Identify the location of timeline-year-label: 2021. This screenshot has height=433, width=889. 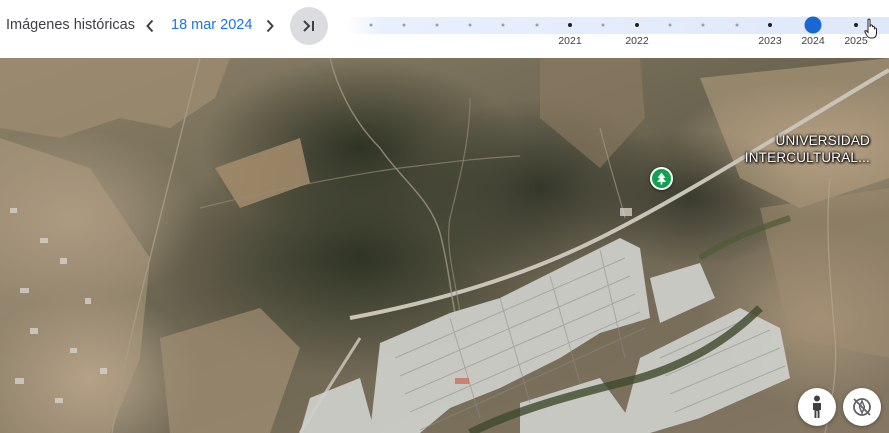
(570, 41).